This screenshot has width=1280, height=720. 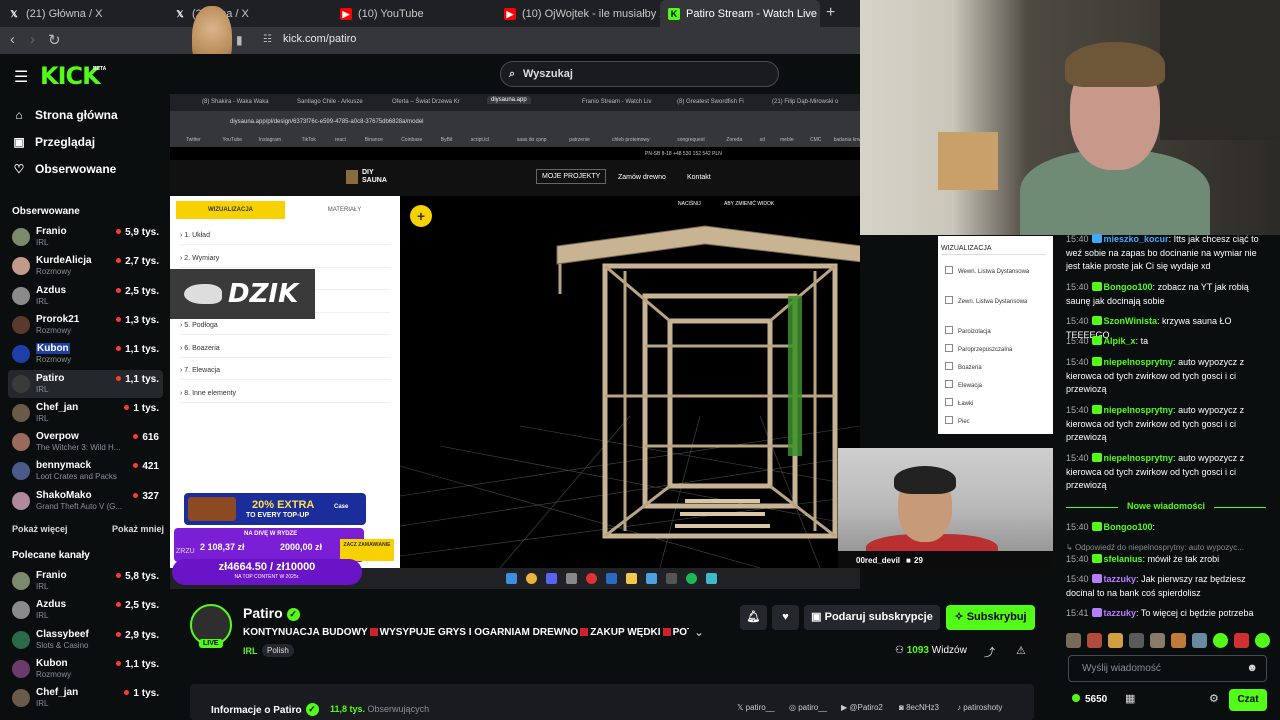 What do you see at coordinates (1197, 613) in the screenshot?
I see `chat-text: To więcej ci będzie potrzeba` at bounding box center [1197, 613].